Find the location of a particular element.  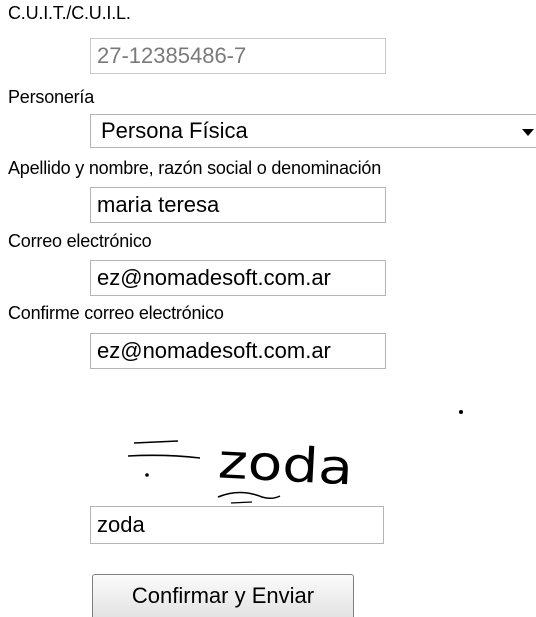

confirmar-correo-field: ez@nomadesoft.com.ar is located at coordinates (238, 351).